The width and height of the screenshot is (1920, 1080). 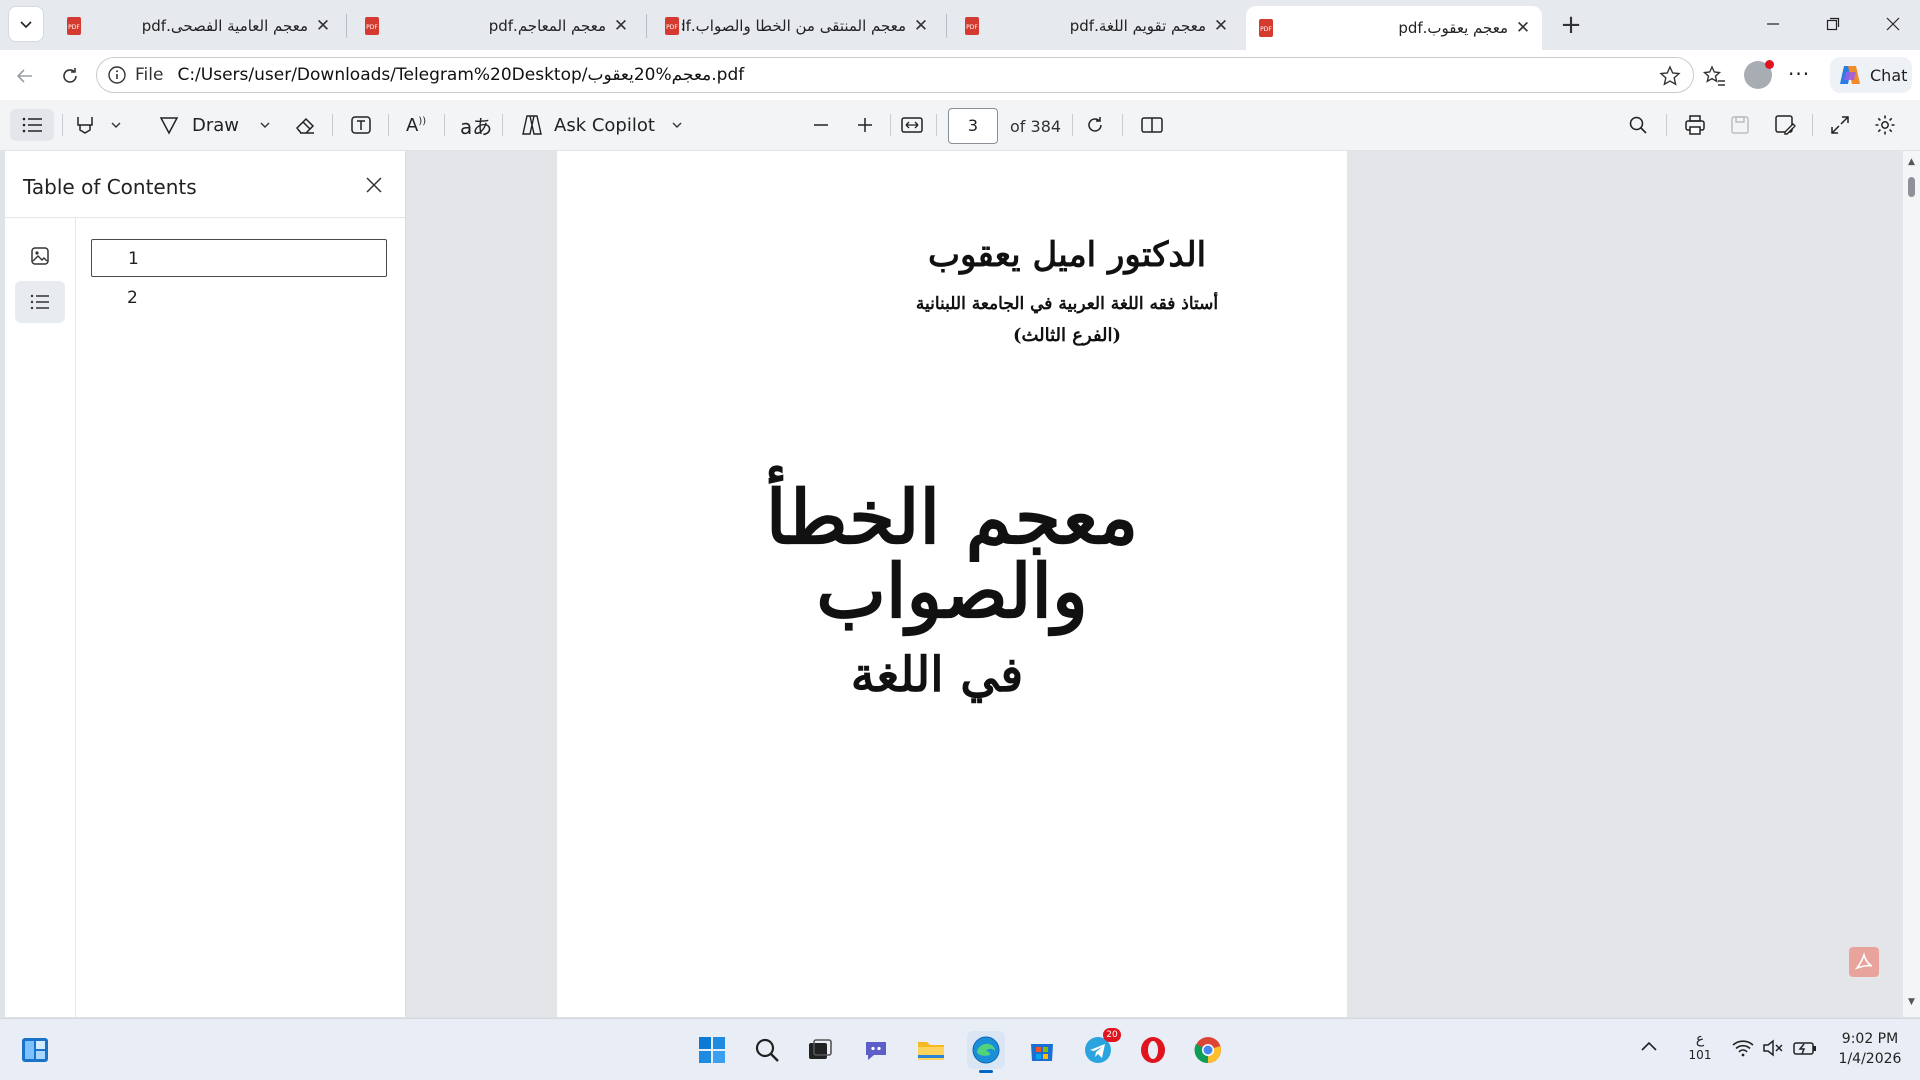 What do you see at coordinates (1864, 962) in the screenshot?
I see `adobe-acrobat-icon` at bounding box center [1864, 962].